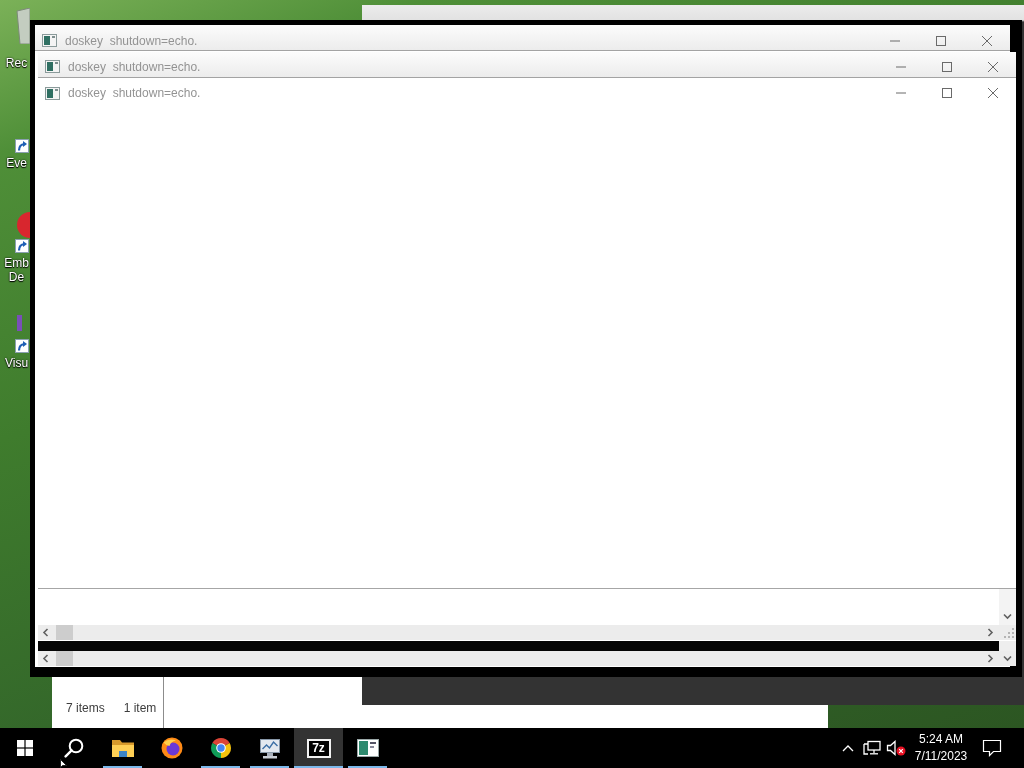  I want to click on desktop-shortcut: Eve, so click(16, 154).